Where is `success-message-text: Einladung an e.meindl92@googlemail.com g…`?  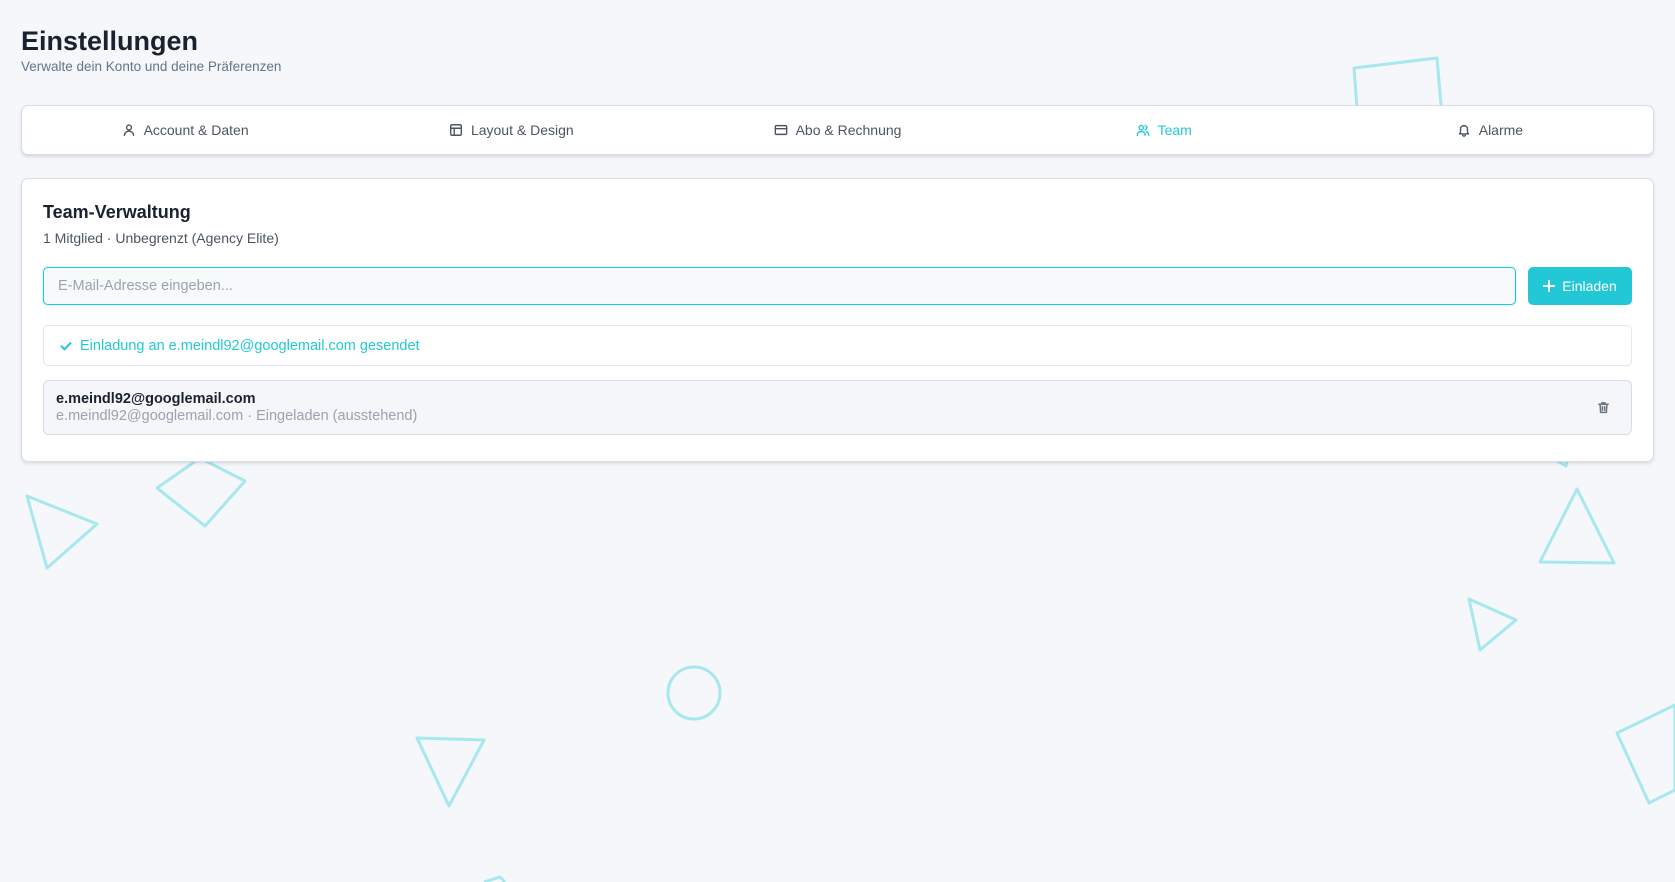
success-message-text: Einladung an e.meindl92@googlemail.com g… is located at coordinates (250, 345).